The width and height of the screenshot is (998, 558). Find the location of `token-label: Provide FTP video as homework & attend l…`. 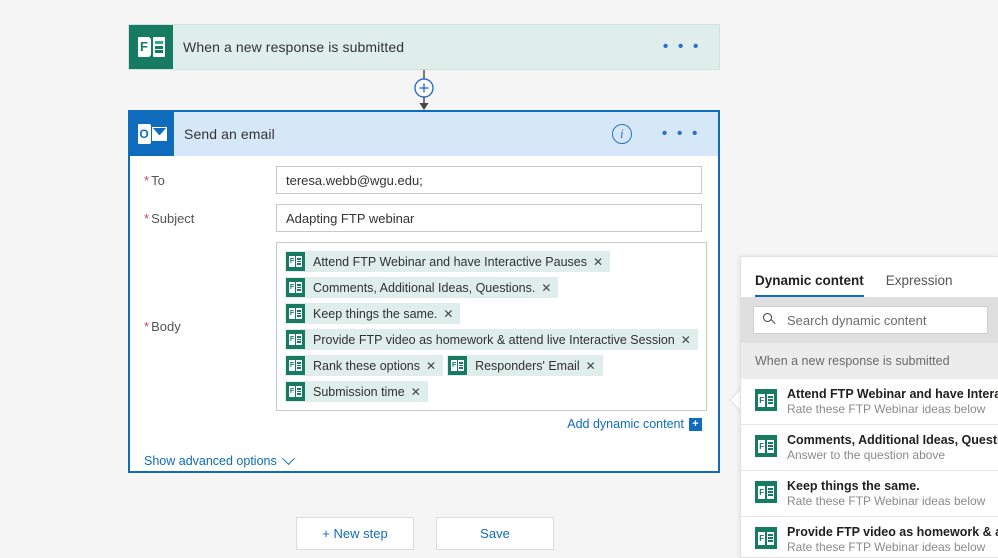

token-label: Provide FTP video as homework & attend l… is located at coordinates (494, 339).